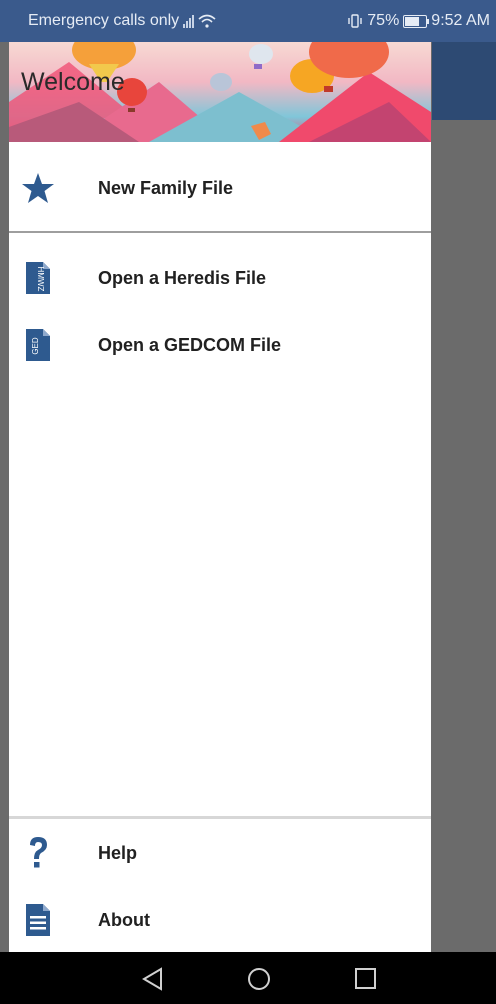 The height and width of the screenshot is (1004, 496). I want to click on menu-item-label: Open a Heredis File, so click(182, 277).